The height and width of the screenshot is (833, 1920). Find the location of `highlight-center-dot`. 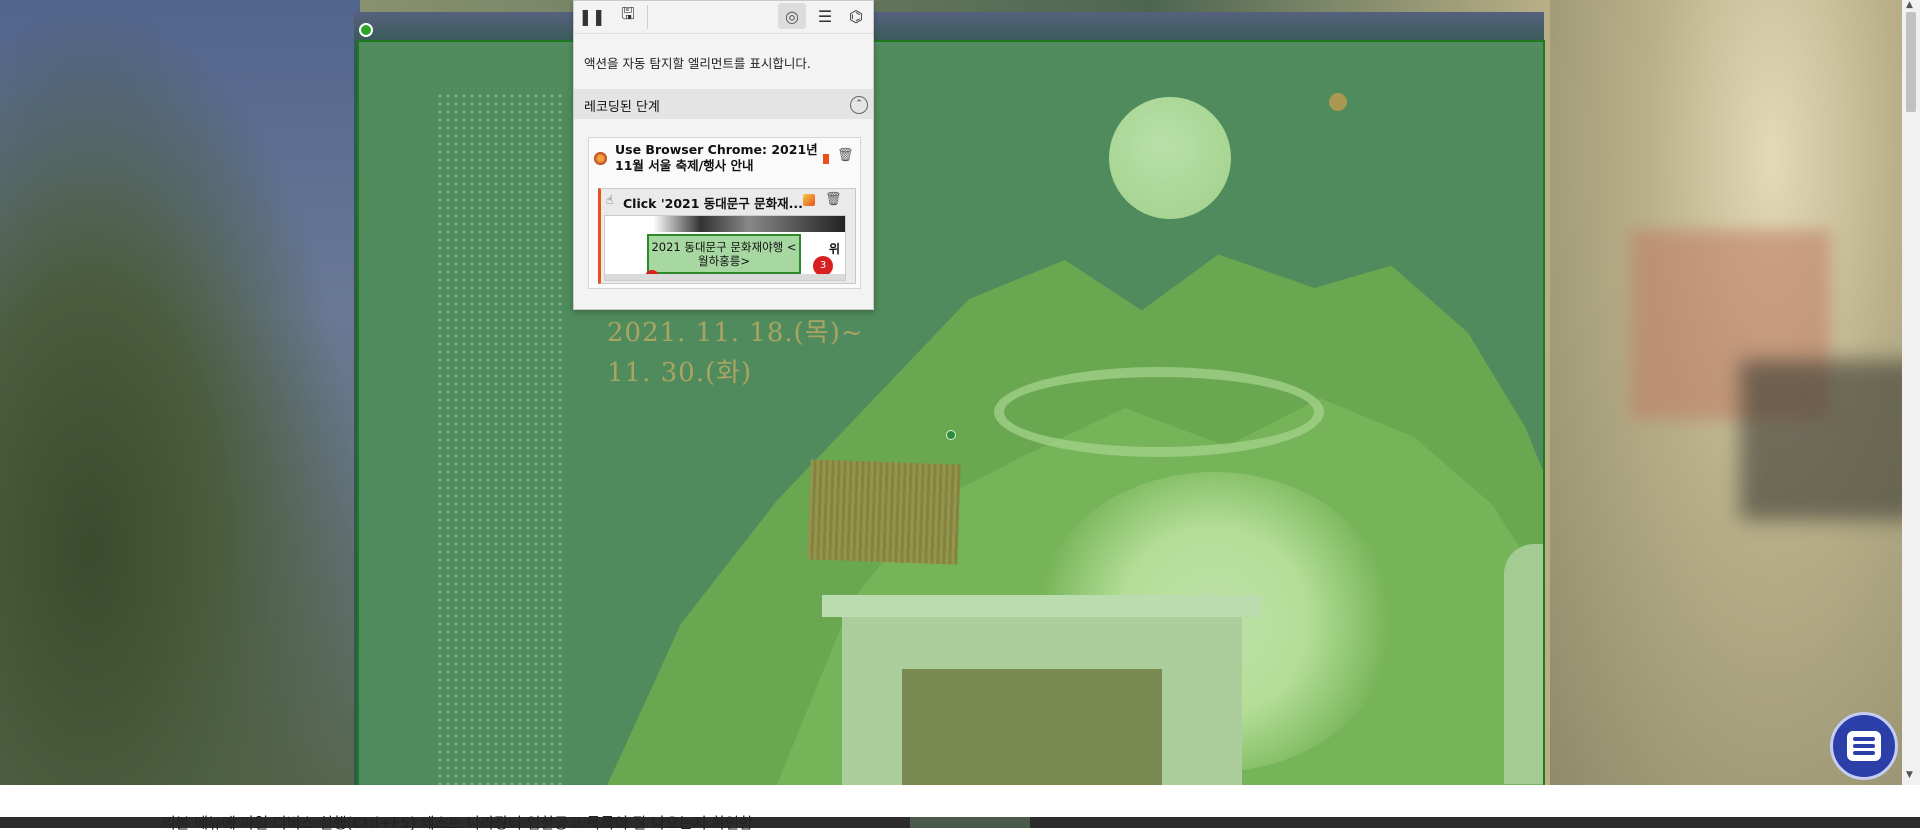

highlight-center-dot is located at coordinates (951, 435).